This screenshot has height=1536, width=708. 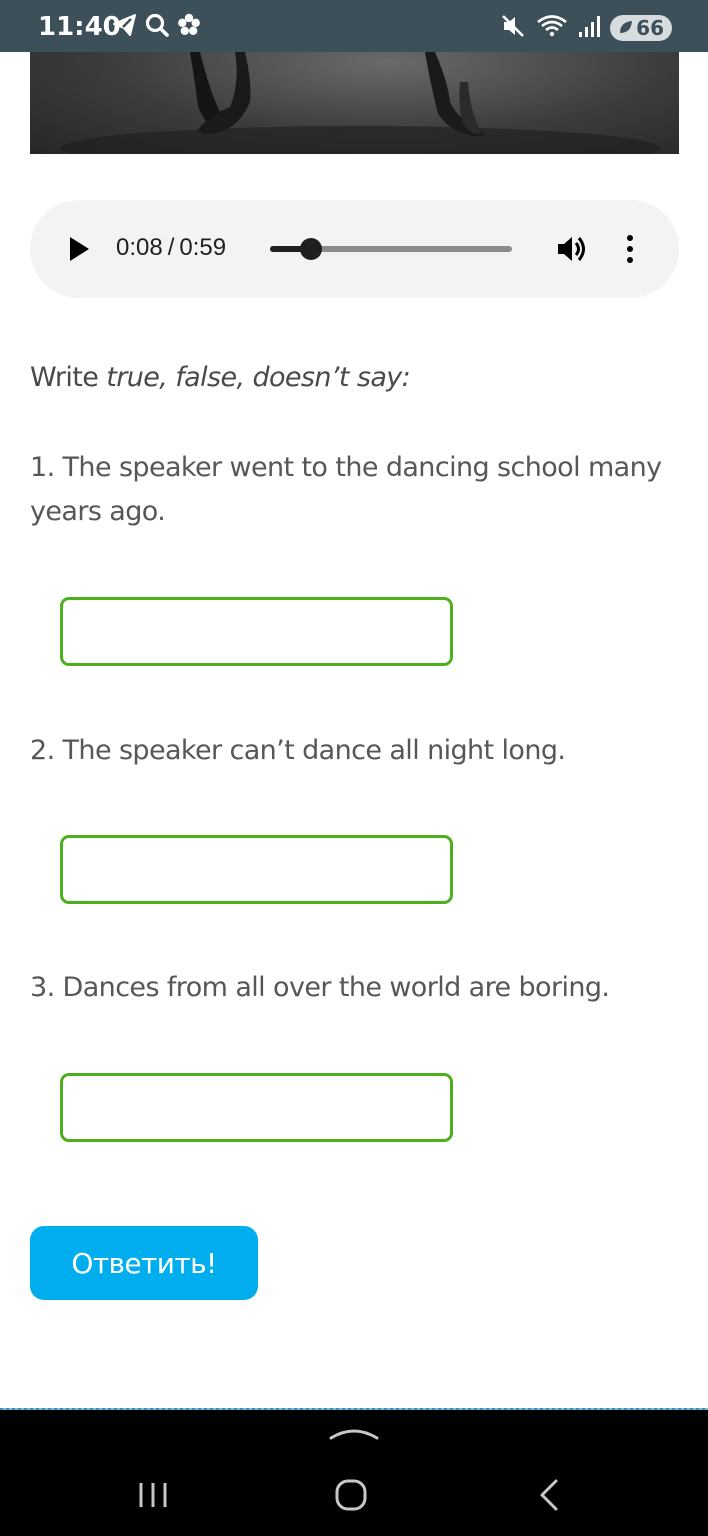 What do you see at coordinates (125, 27) in the screenshot?
I see `telegram-icon` at bounding box center [125, 27].